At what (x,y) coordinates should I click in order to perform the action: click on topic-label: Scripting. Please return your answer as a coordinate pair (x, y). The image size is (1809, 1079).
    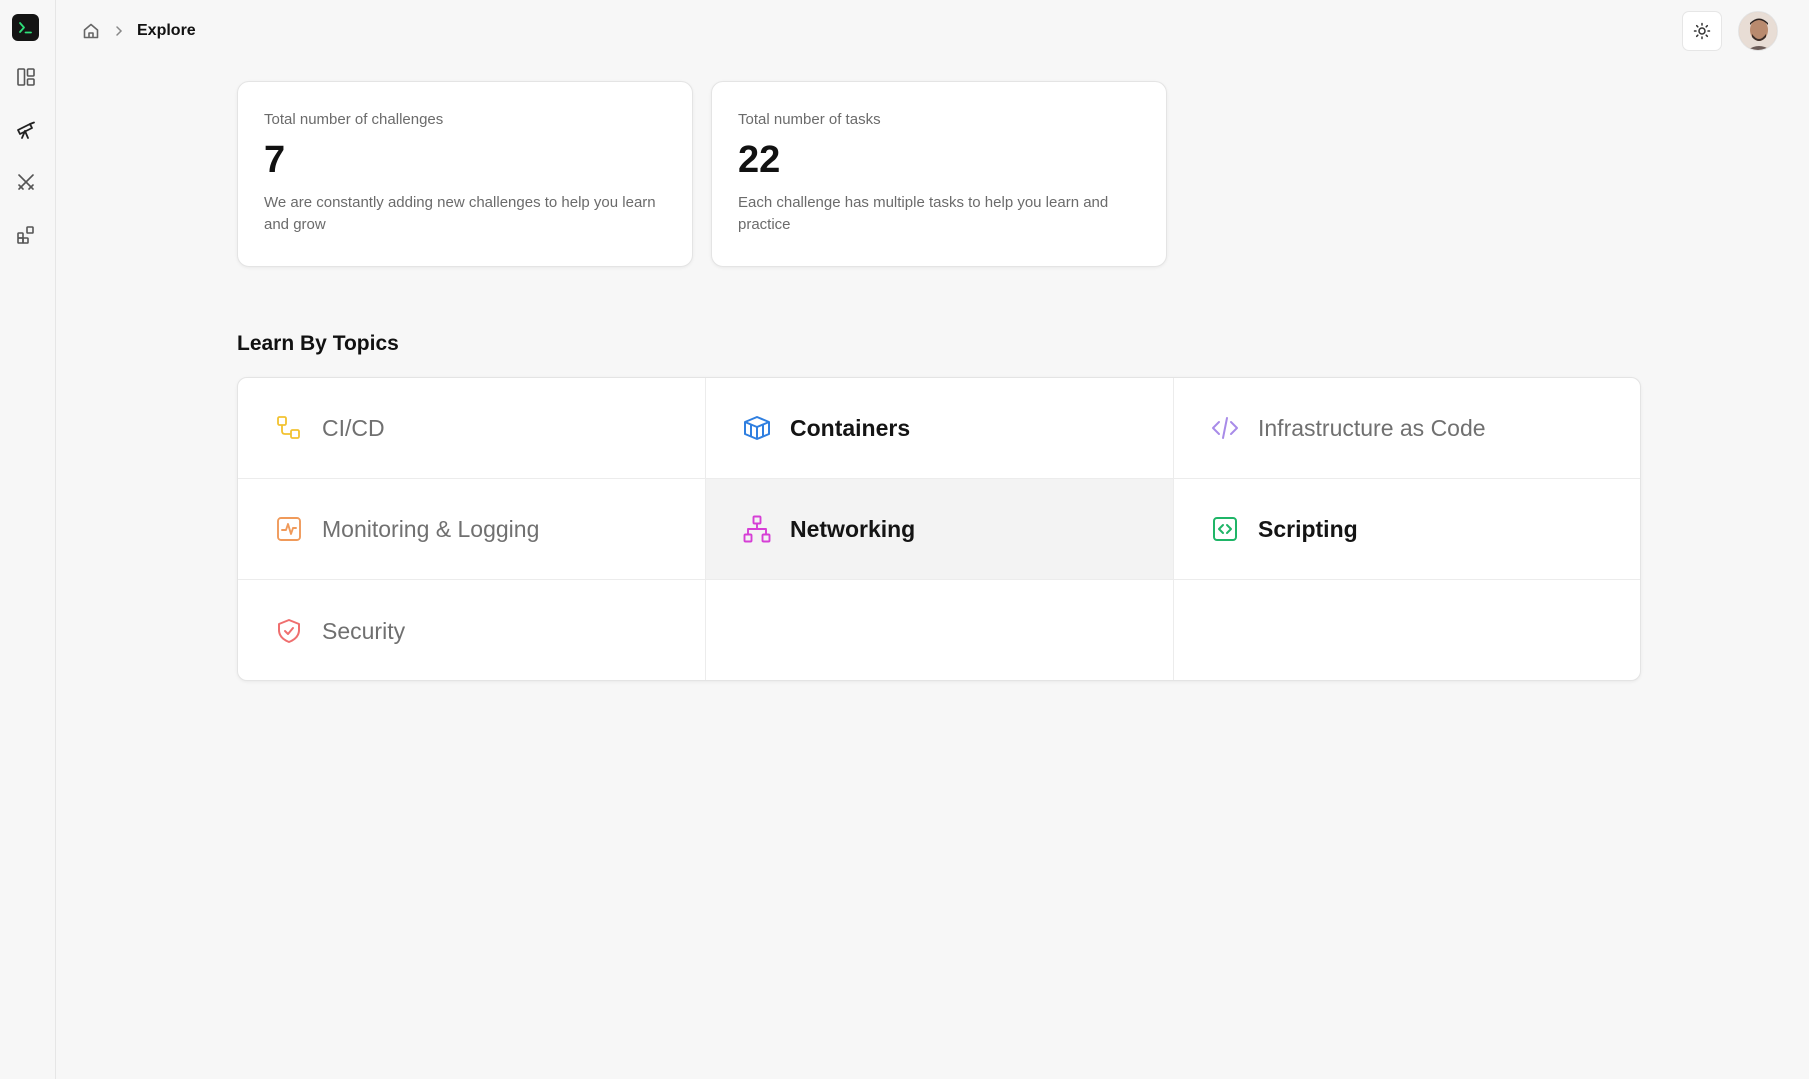
    Looking at the image, I should click on (1308, 529).